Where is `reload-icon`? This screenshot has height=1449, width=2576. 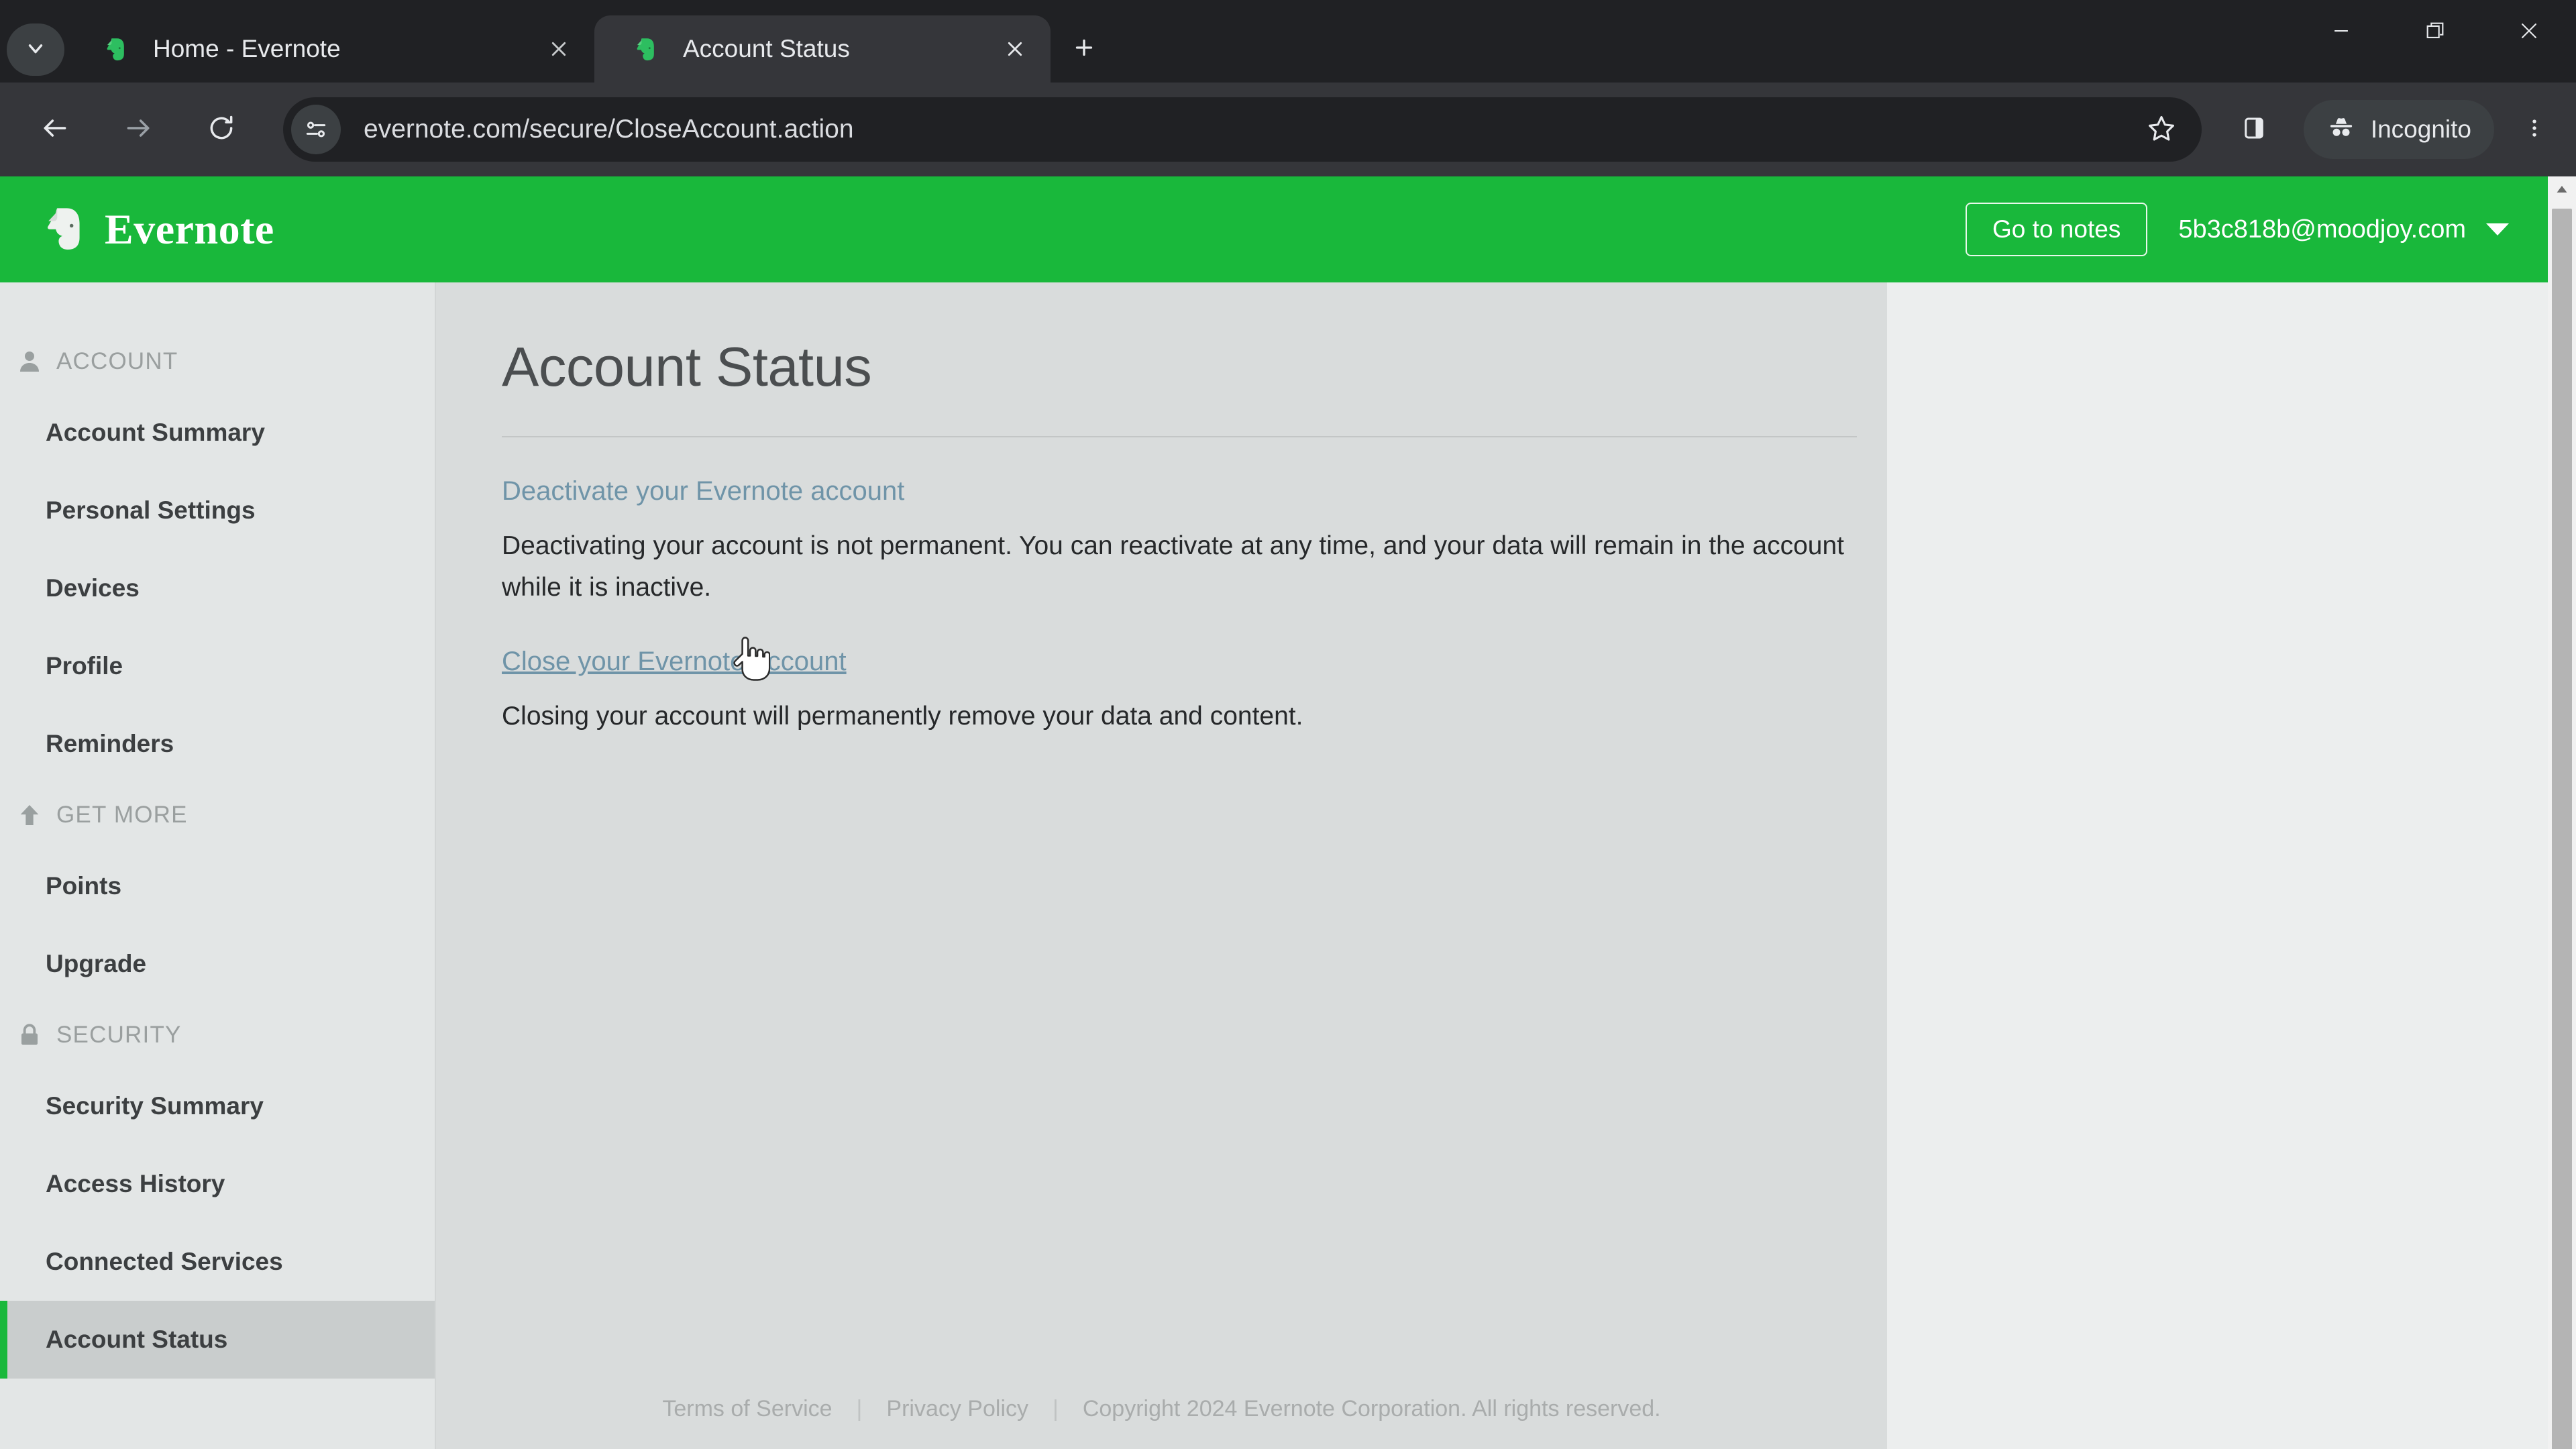
reload-icon is located at coordinates (221, 129).